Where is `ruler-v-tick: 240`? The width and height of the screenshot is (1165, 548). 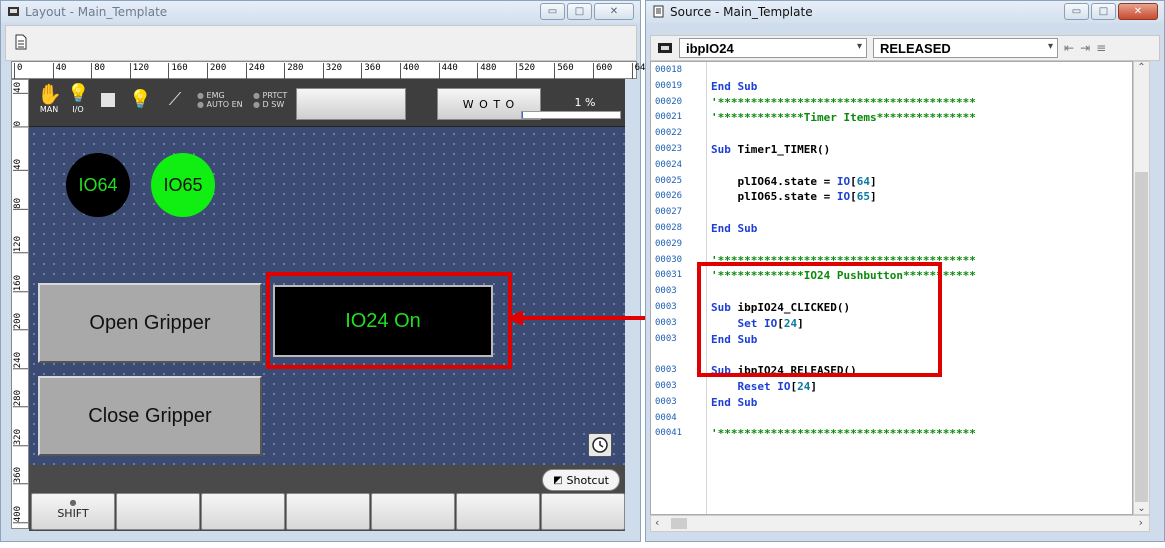
ruler-v-tick: 240 is located at coordinates (20, 360).